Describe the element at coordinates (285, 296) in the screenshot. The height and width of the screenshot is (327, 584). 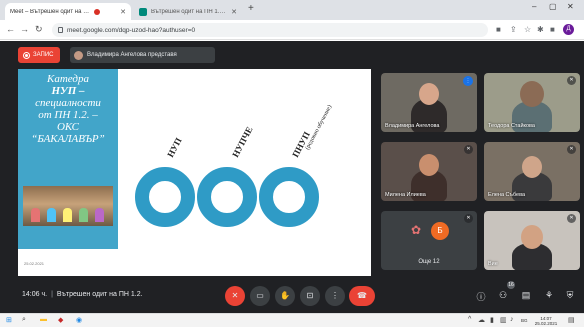
I see `raise-hand-button: ✋` at that location.